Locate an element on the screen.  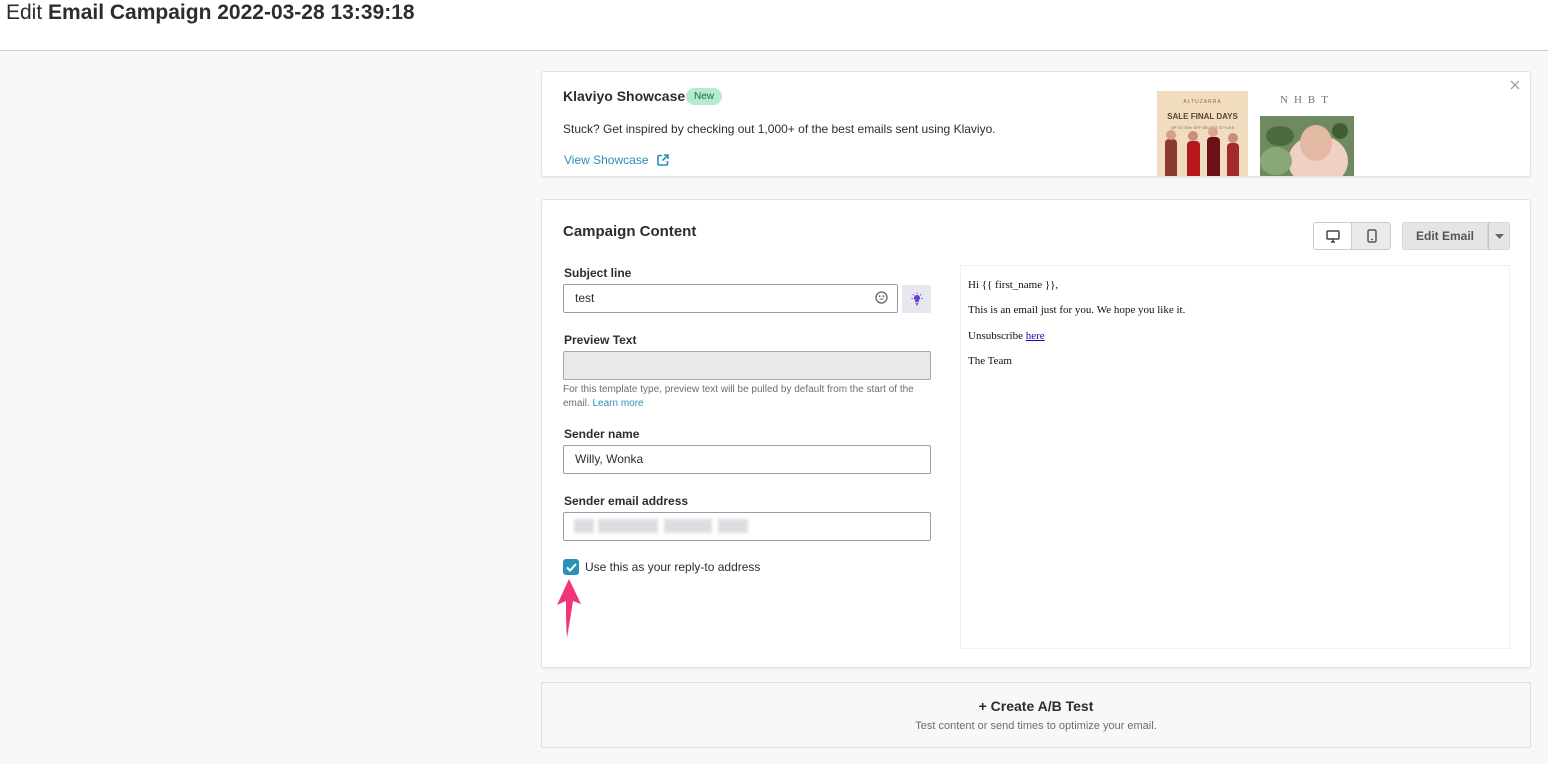
subject-line-label: Subject line is located at coordinates (598, 273).